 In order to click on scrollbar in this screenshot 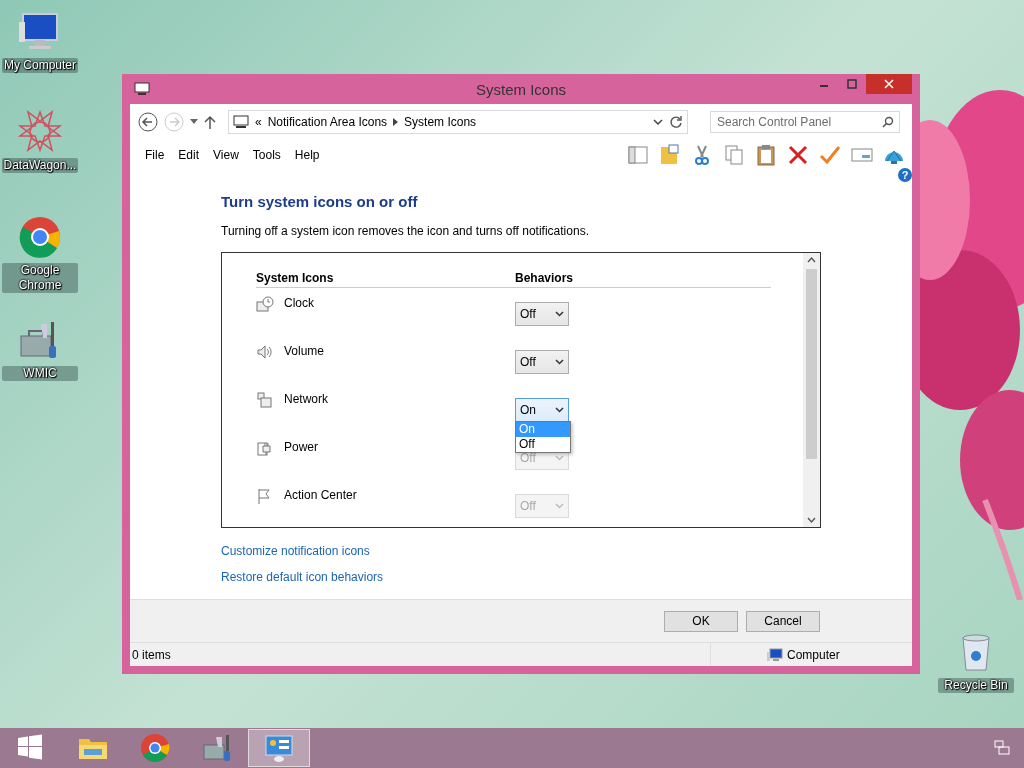, I will do `click(811, 390)`.